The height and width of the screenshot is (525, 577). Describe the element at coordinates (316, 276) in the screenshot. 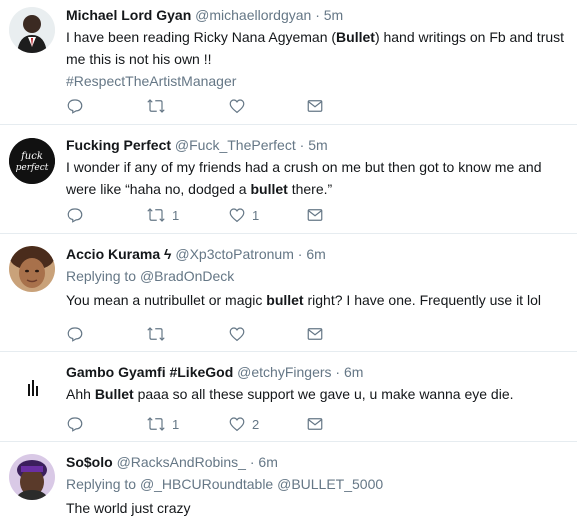

I see `replying-to: Replying to @BradOnDeck` at that location.